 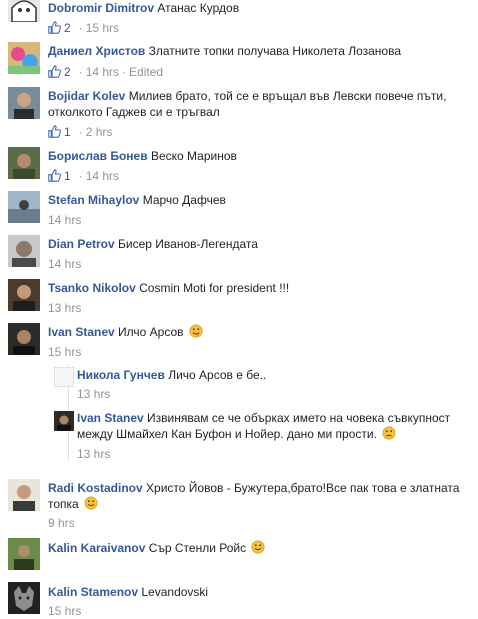 What do you see at coordinates (198, 8) in the screenshot?
I see `comment-text: Атанас Курдов` at bounding box center [198, 8].